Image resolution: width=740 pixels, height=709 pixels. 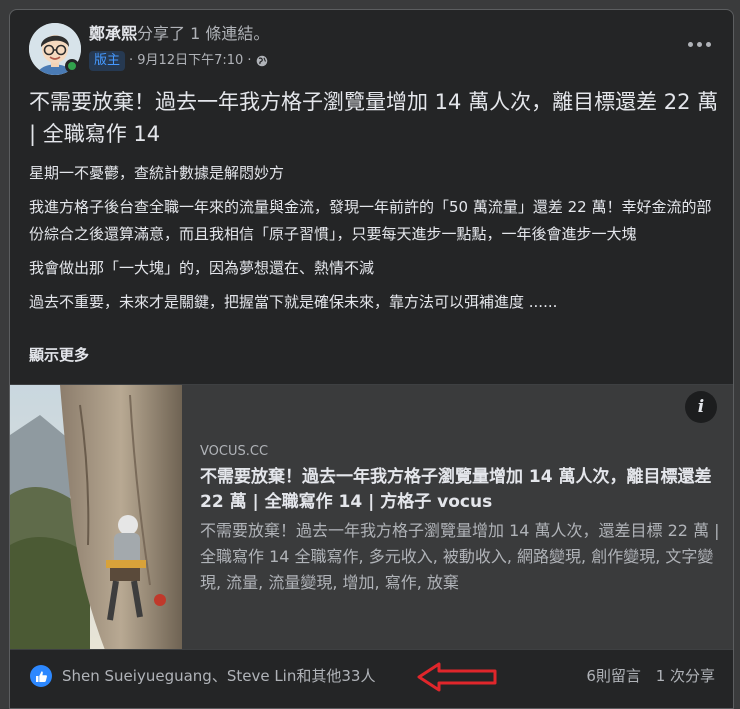 What do you see at coordinates (157, 173) in the screenshot?
I see `post-paragraph: 星期一不憂鬱，查統計數據是解悶妙方` at bounding box center [157, 173].